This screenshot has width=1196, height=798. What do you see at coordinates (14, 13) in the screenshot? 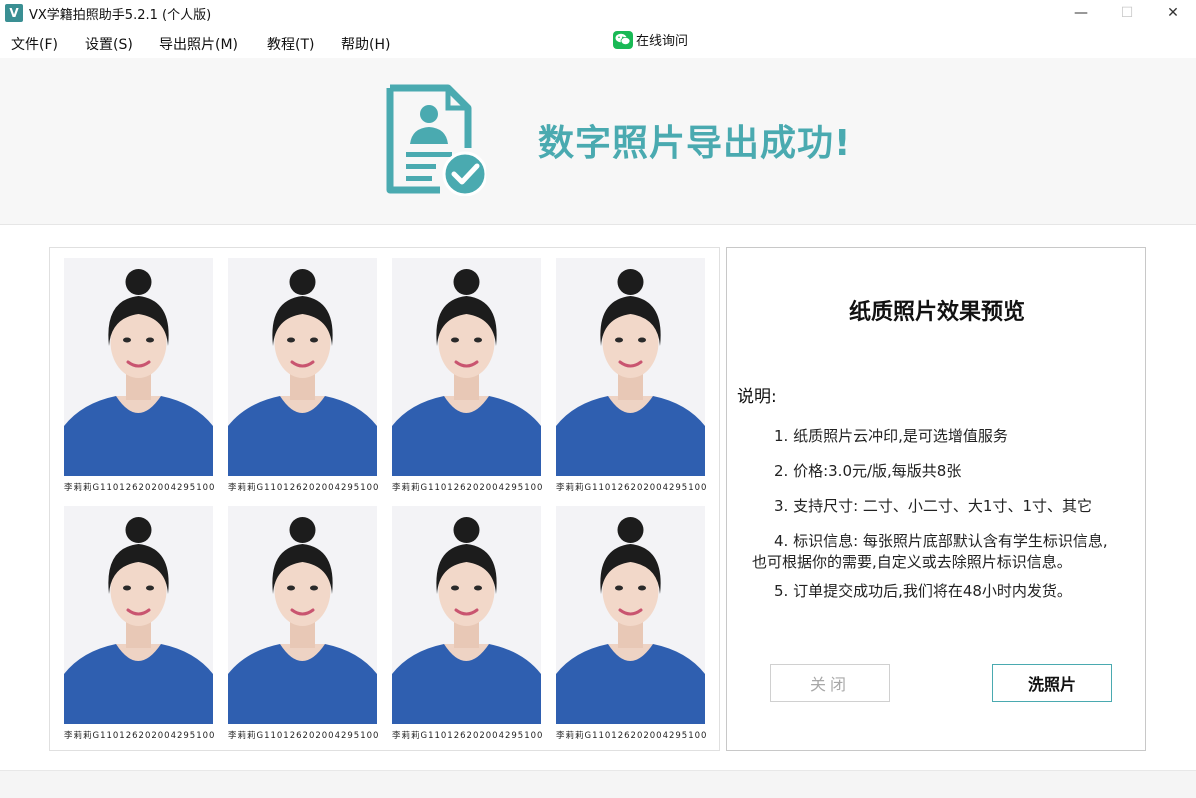
I see `app-logo: V` at bounding box center [14, 13].